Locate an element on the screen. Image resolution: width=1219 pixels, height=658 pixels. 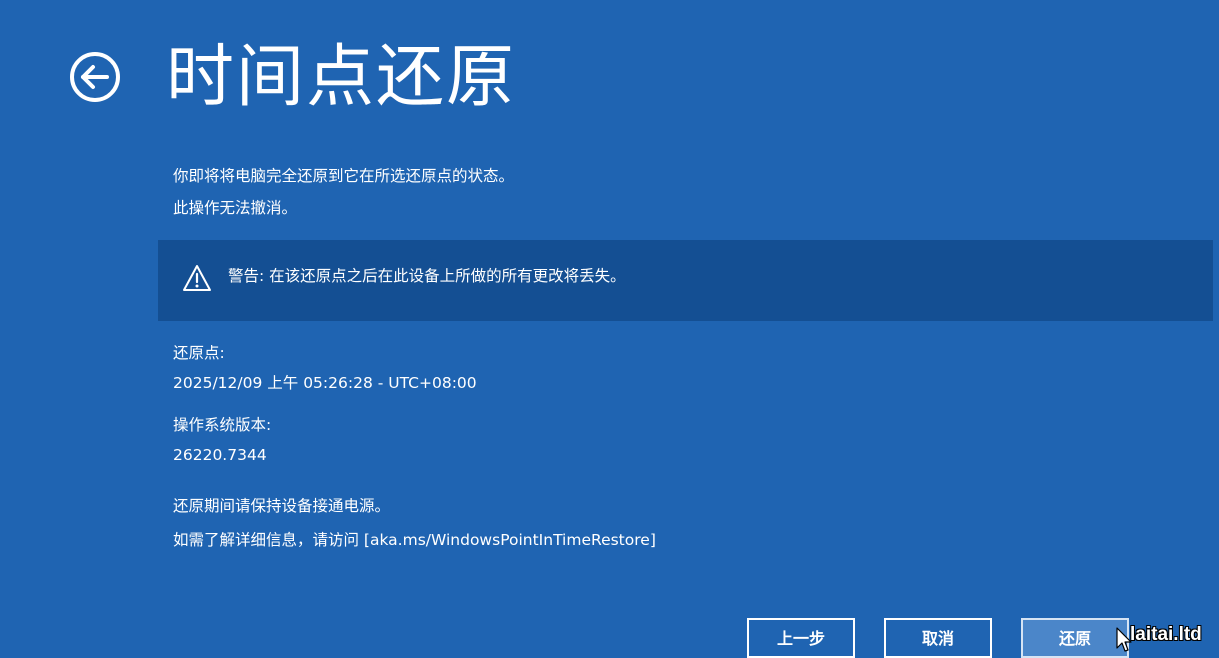
description-line-1: 你即将将电脑完全还原到它在所选还原点的状态。 is located at coordinates (344, 176).